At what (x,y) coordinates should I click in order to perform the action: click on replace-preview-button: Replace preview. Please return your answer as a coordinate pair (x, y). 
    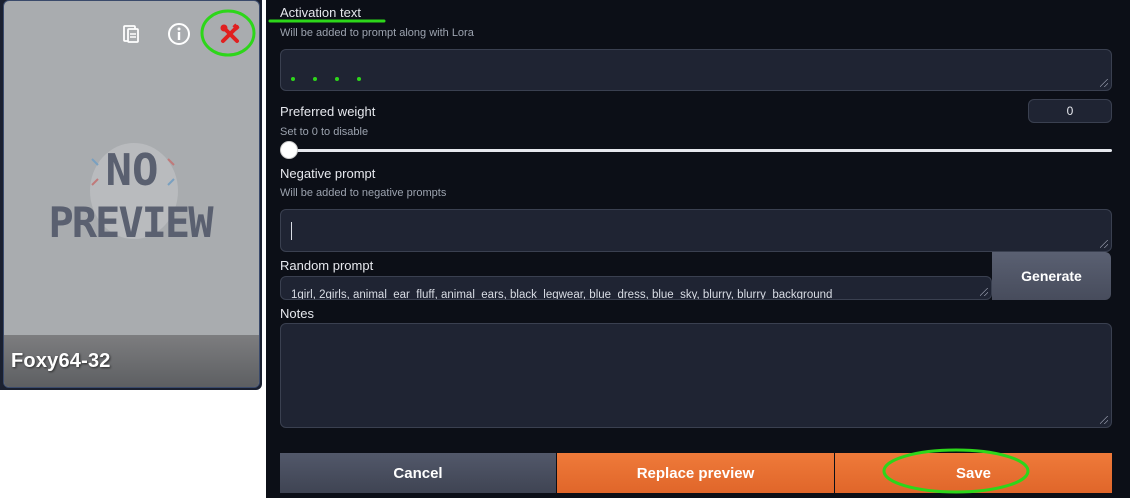
    Looking at the image, I should click on (695, 473).